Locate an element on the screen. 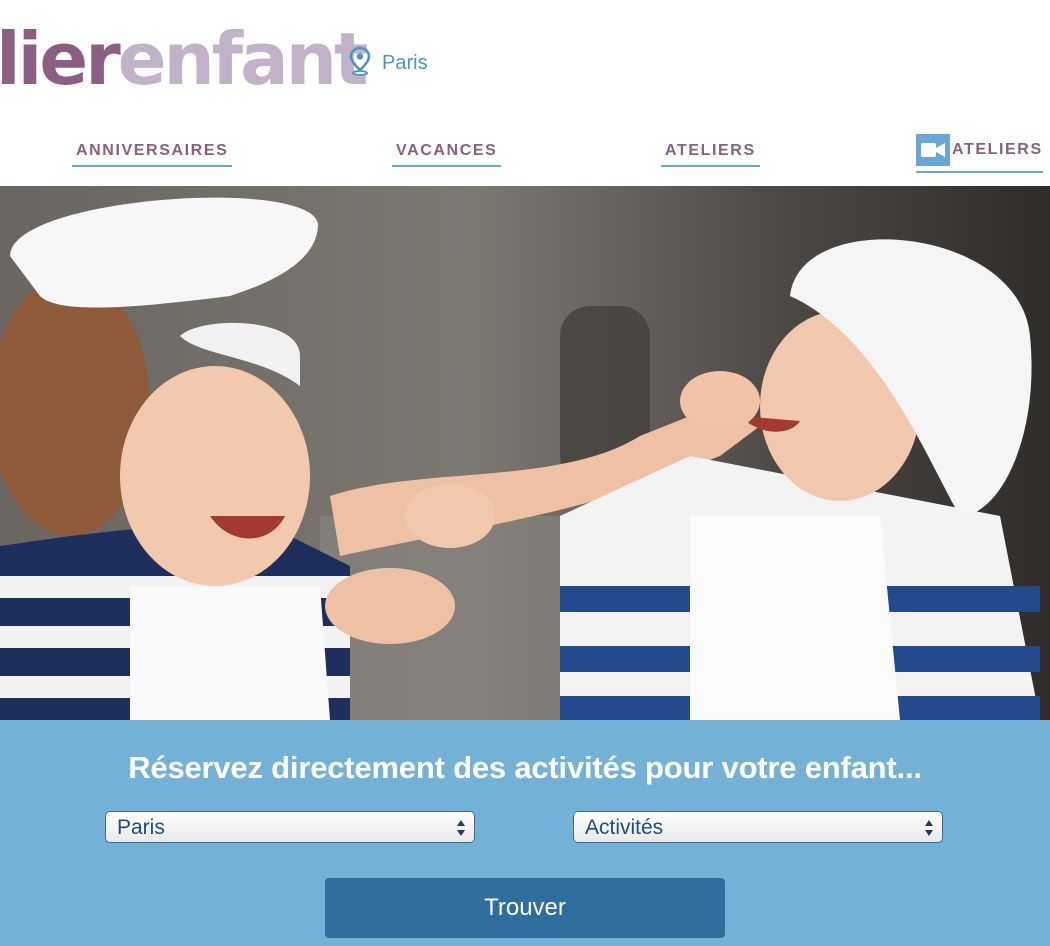  nav-anniversaires: ANNIVERSAIRES is located at coordinates (152, 154).